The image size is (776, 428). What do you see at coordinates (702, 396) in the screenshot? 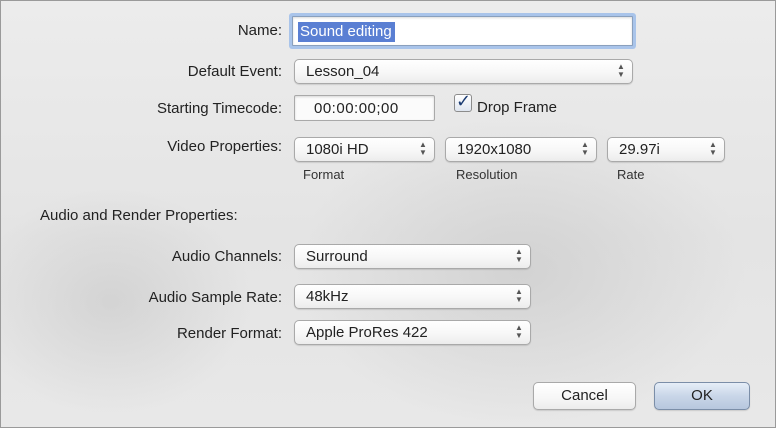
I see `ok-button: OK` at bounding box center [702, 396].